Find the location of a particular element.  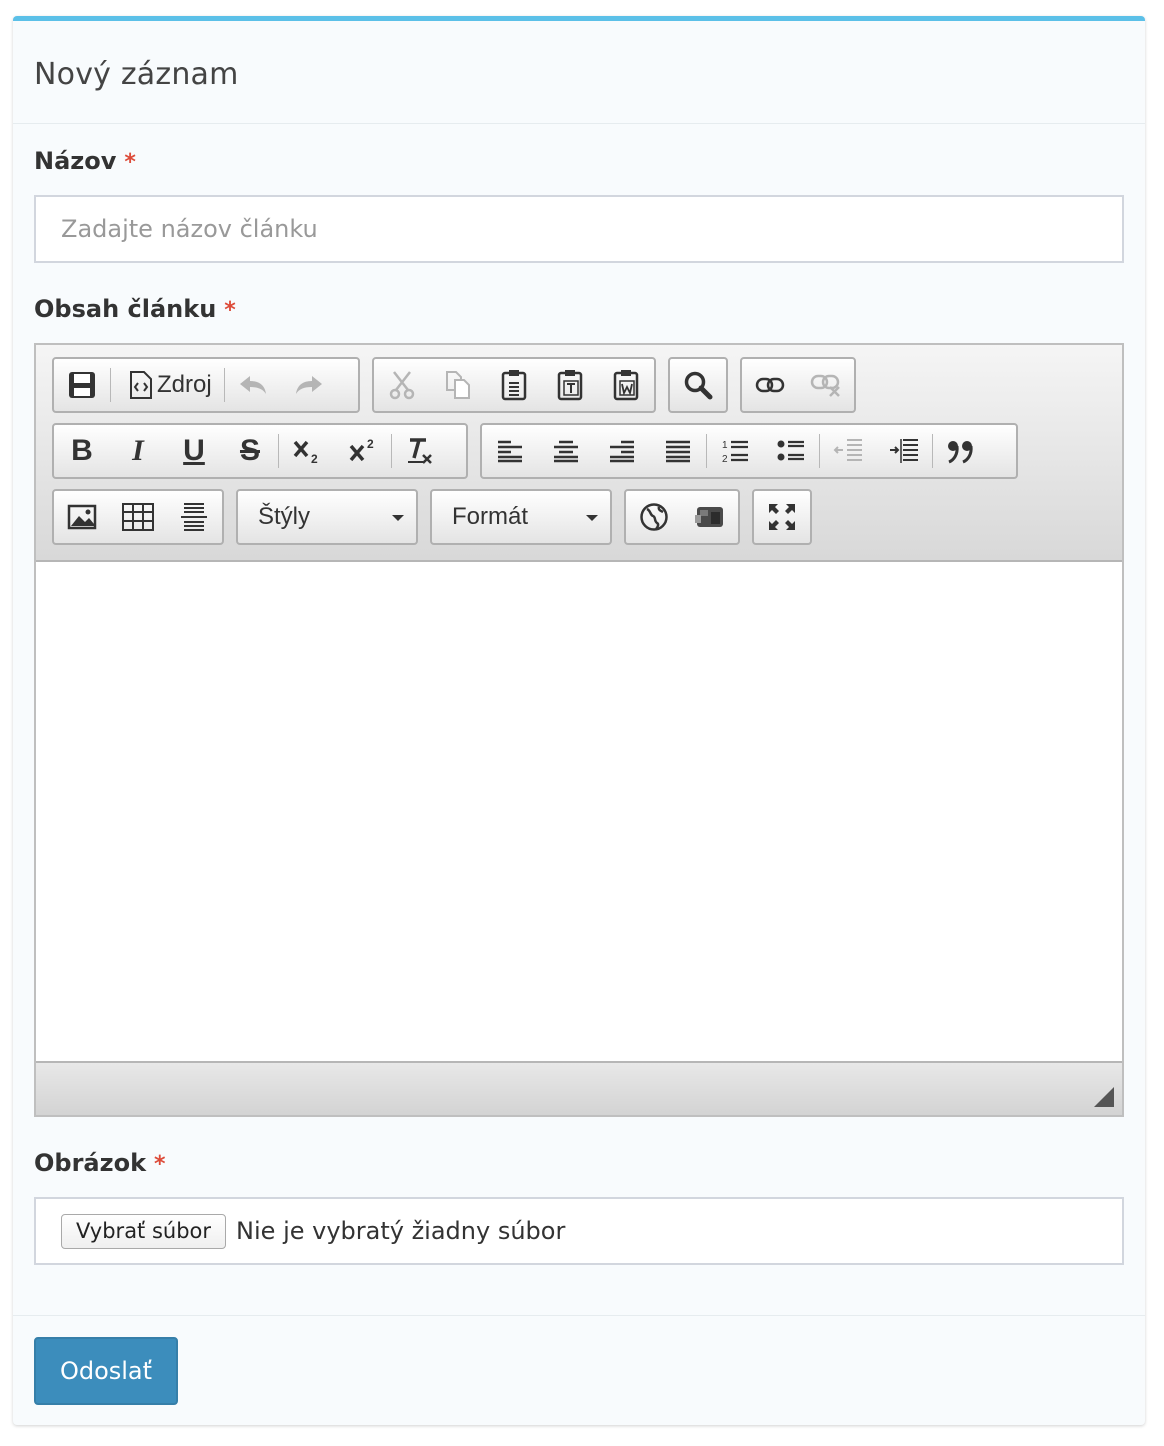

horizontal-rule-icon is located at coordinates (194, 517).